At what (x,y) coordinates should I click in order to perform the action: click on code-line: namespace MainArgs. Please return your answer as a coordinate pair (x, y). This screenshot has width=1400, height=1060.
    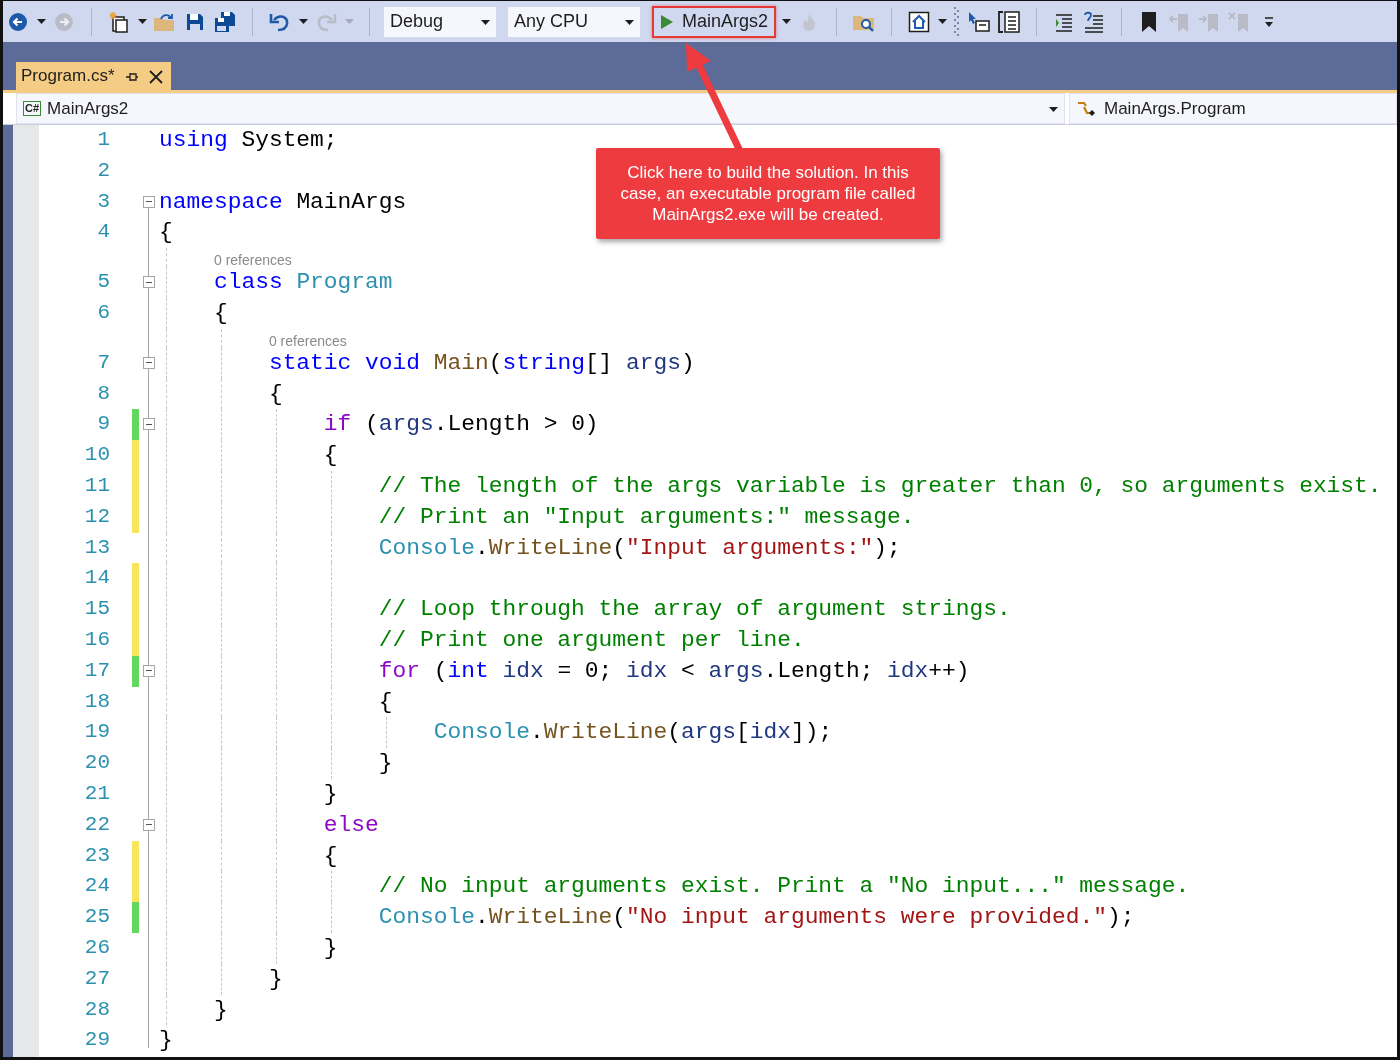
    Looking at the image, I should click on (283, 202).